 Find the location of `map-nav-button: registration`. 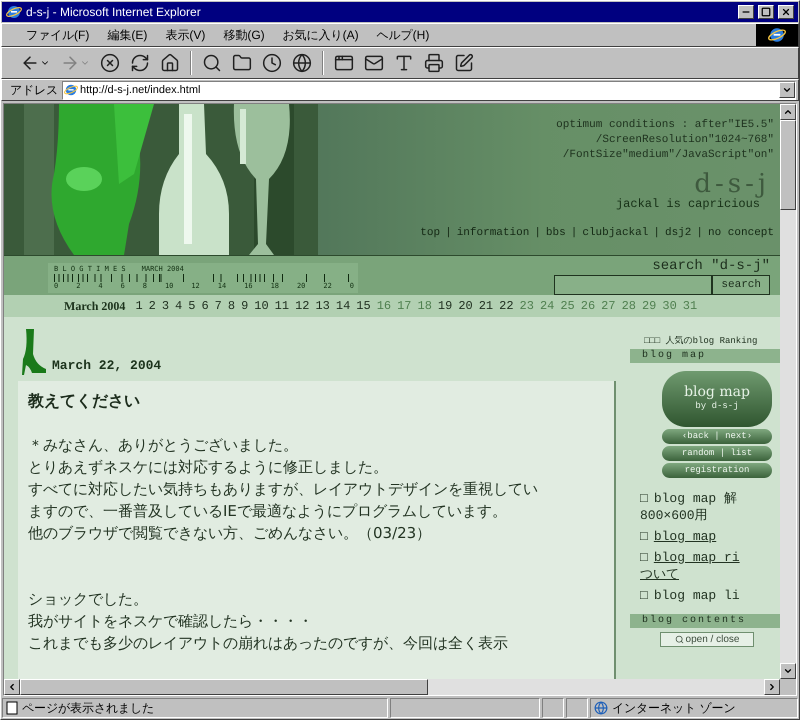

map-nav-button: registration is located at coordinates (717, 470).